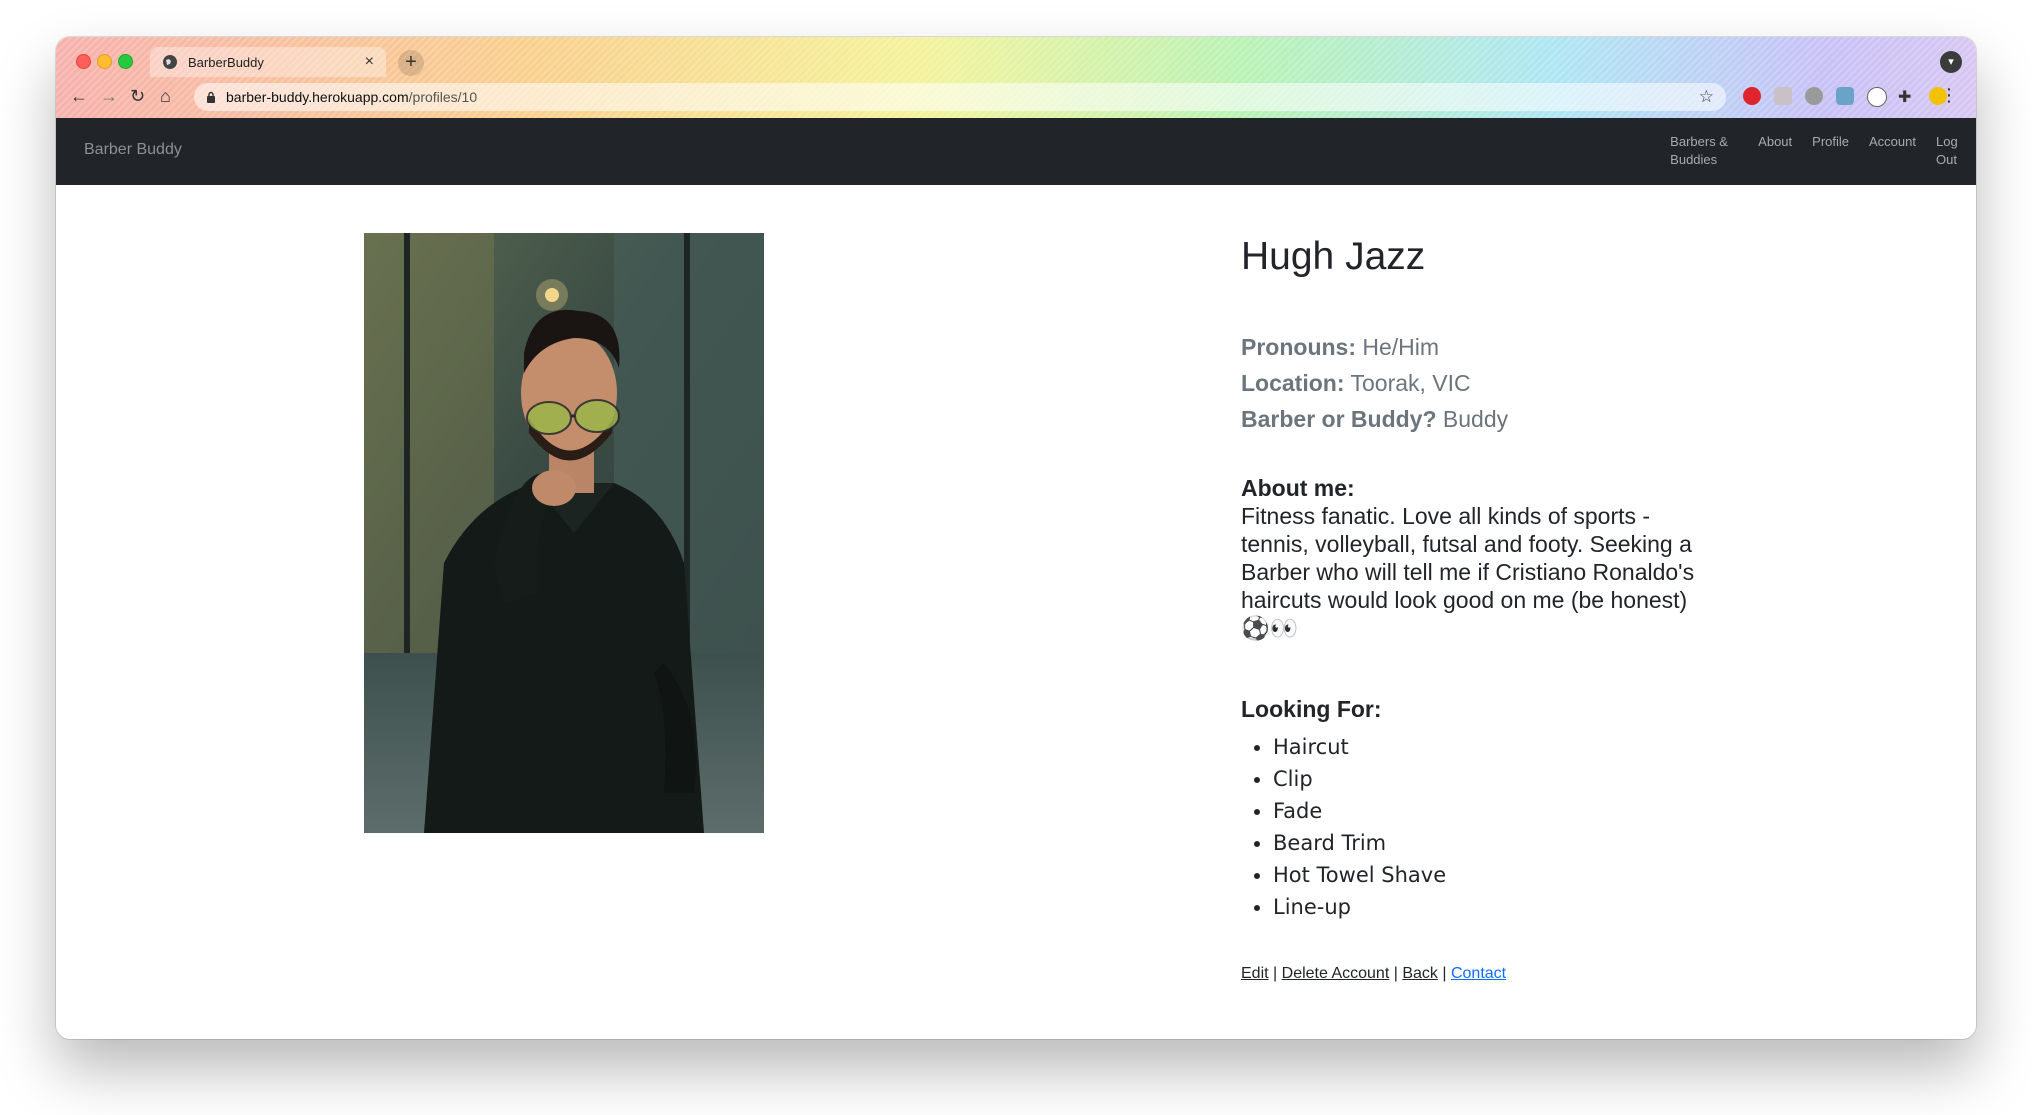  Describe the element at coordinates (1475, 419) in the screenshot. I see `role-value: Buddy` at that location.